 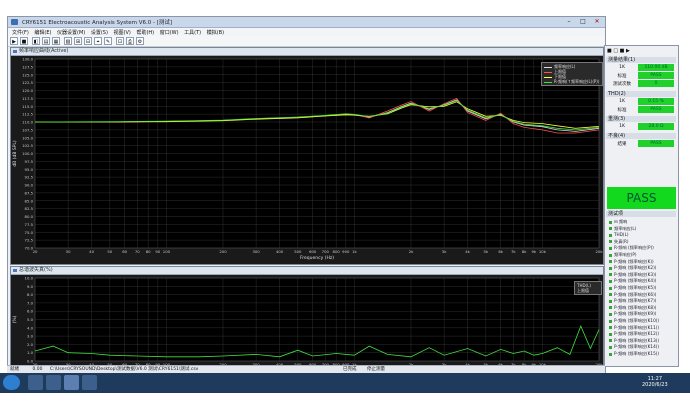 I want to click on tree-item: 失真(R), so click(x=619, y=242).